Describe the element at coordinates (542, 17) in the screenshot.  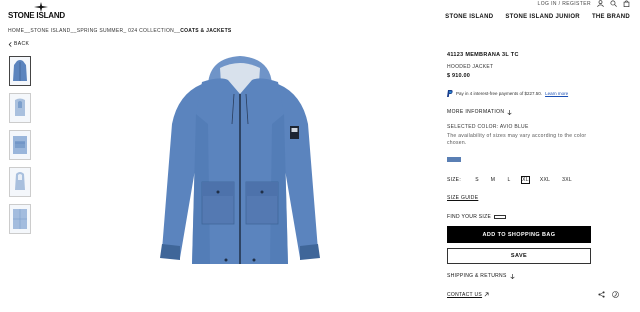
I see `nav-stone-island-junior: STONE ISLAND JUNIOR` at that location.